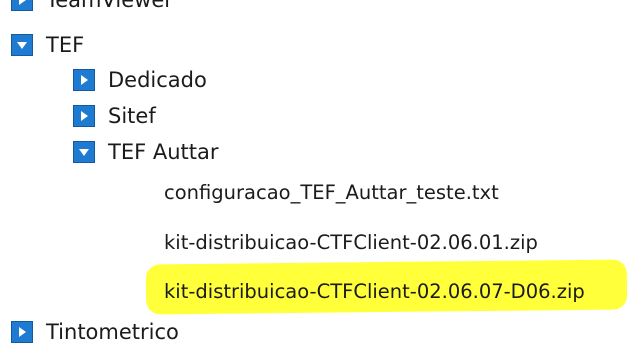 The height and width of the screenshot is (345, 627). I want to click on tree-item-tef: TEF, so click(47, 45).